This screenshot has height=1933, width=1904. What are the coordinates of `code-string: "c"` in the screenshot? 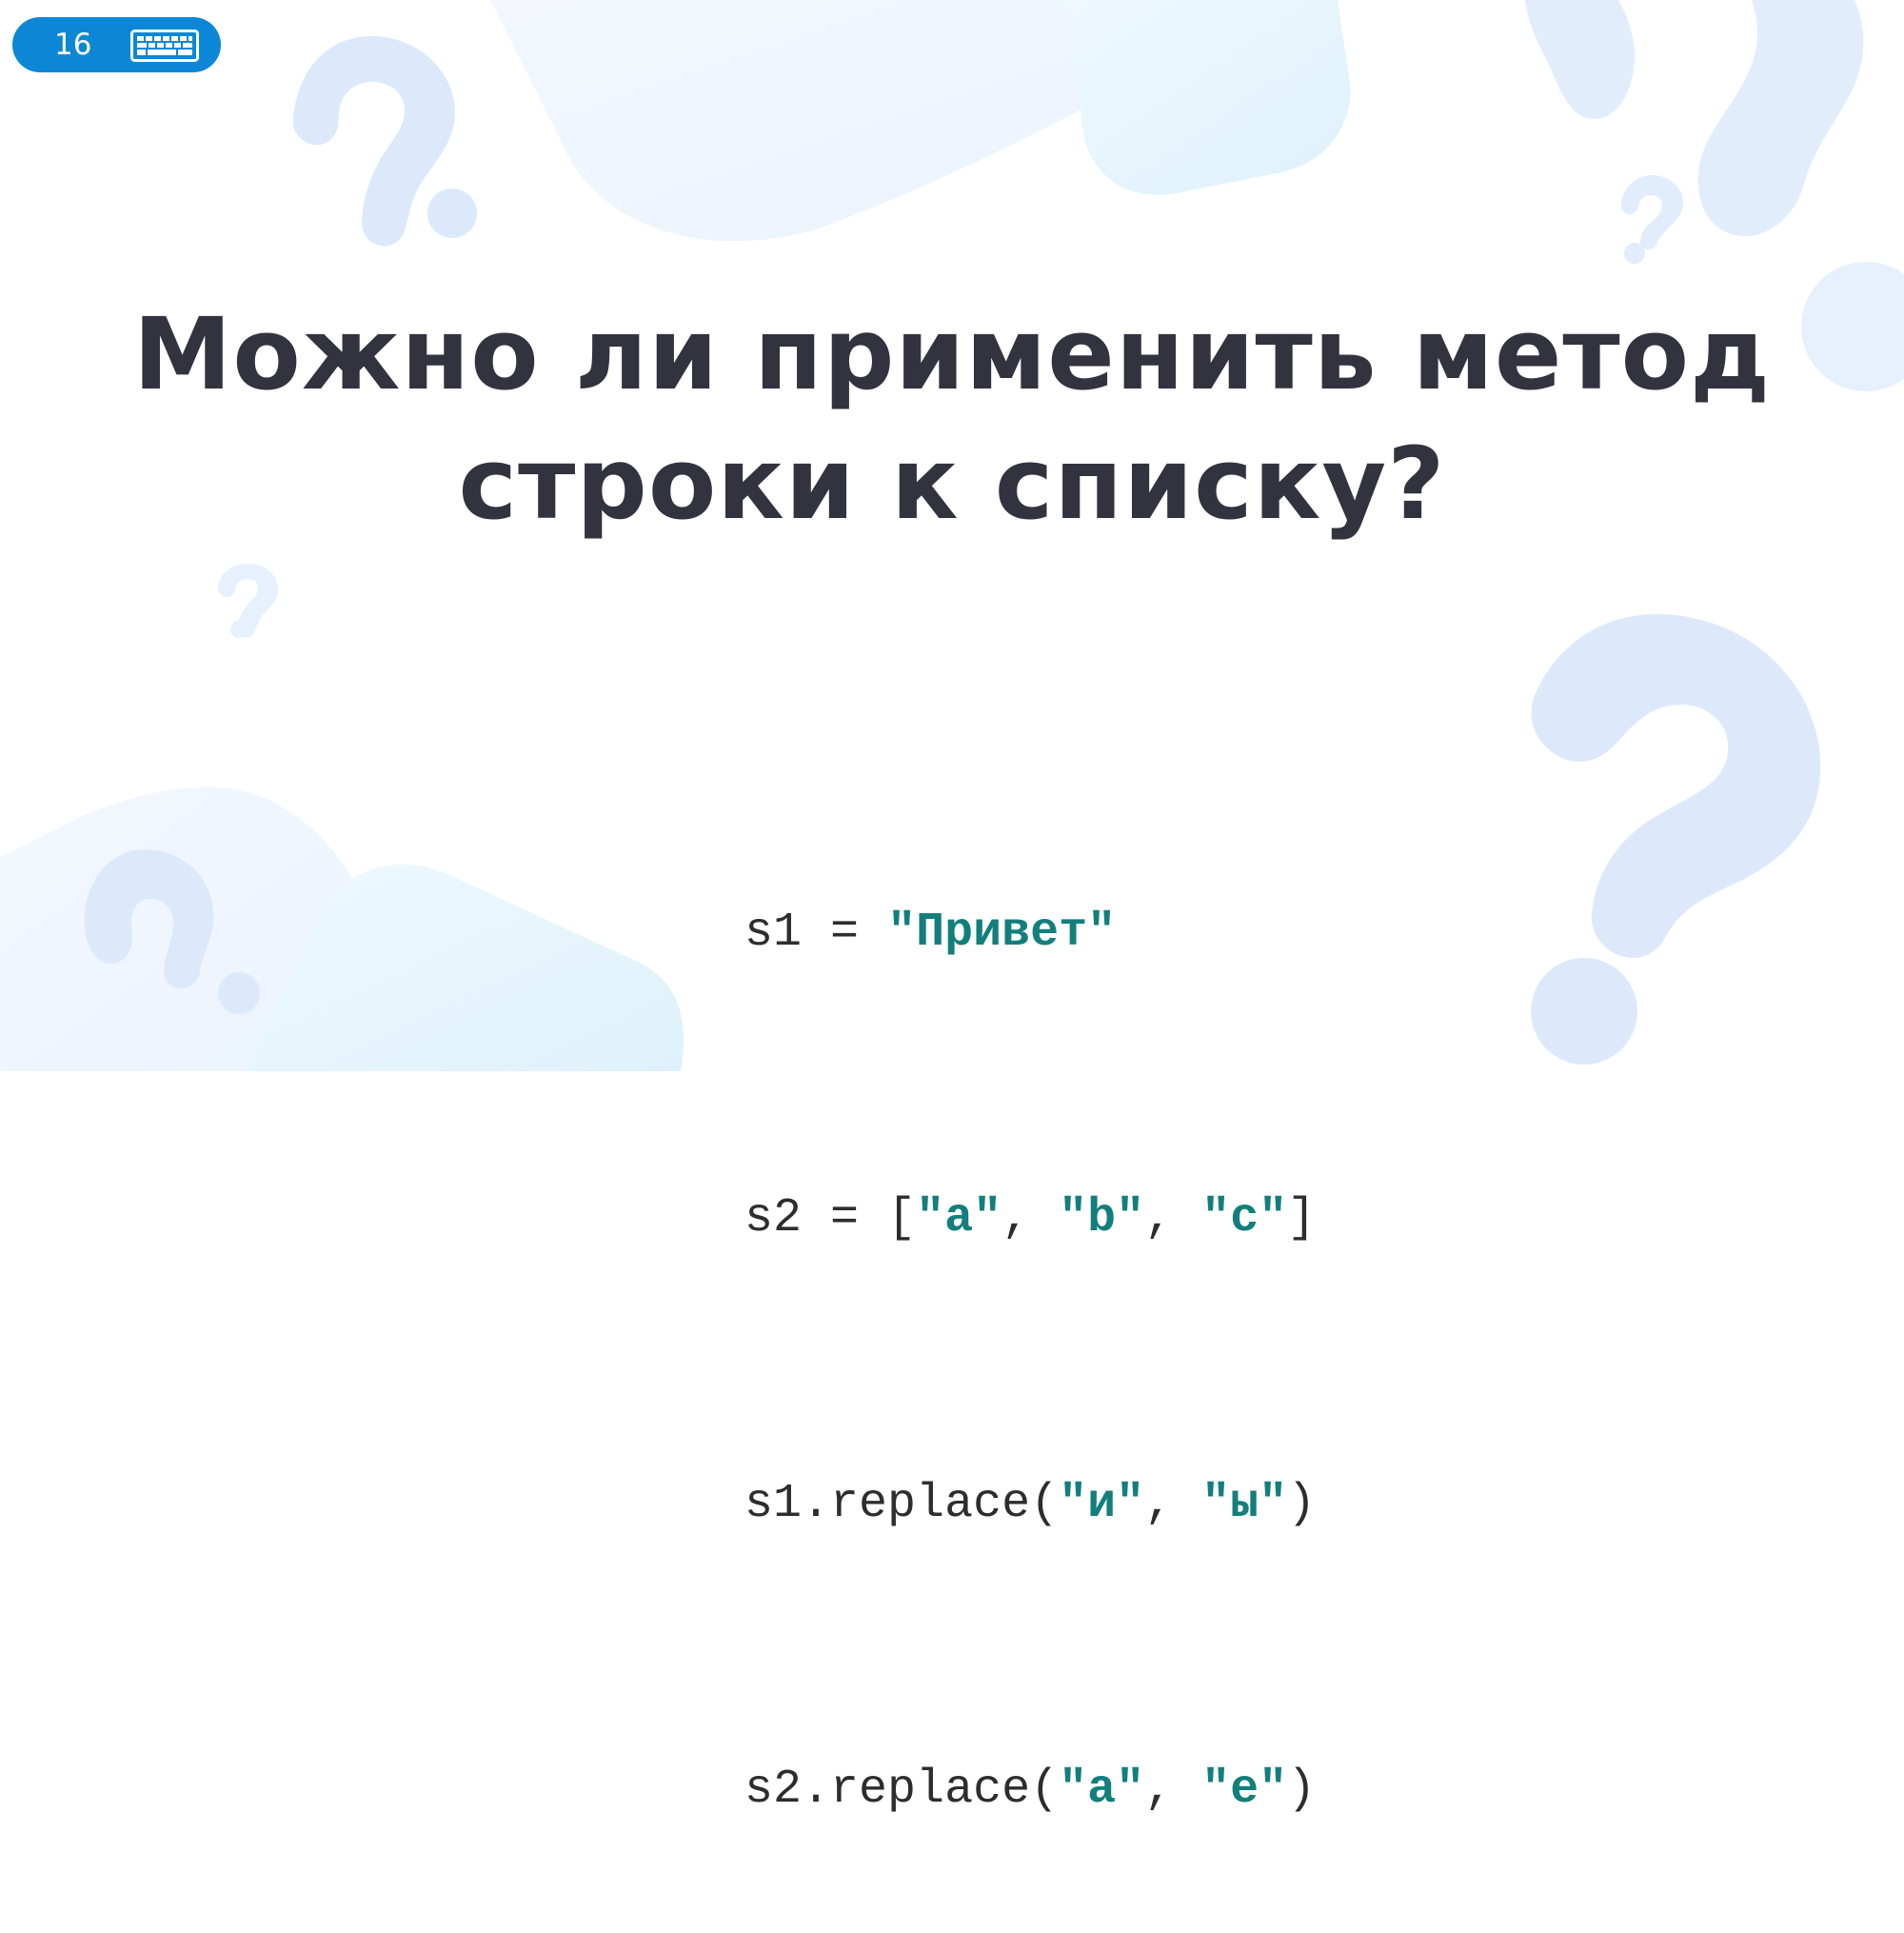 It's located at (1244, 1218).